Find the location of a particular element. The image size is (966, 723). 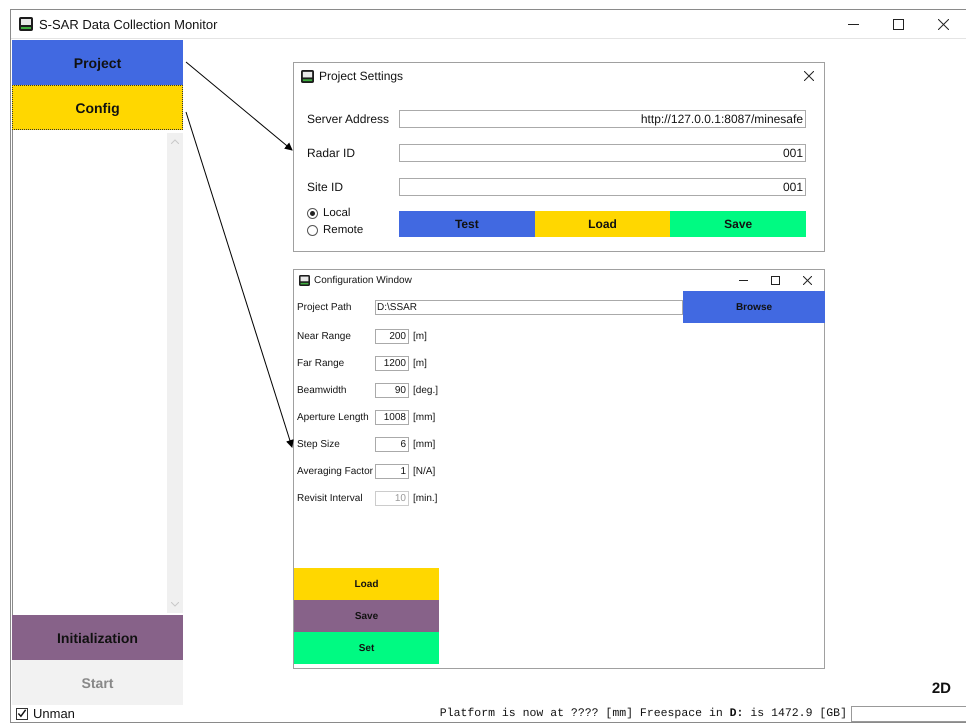

nav-button: Project is located at coordinates (97, 62).